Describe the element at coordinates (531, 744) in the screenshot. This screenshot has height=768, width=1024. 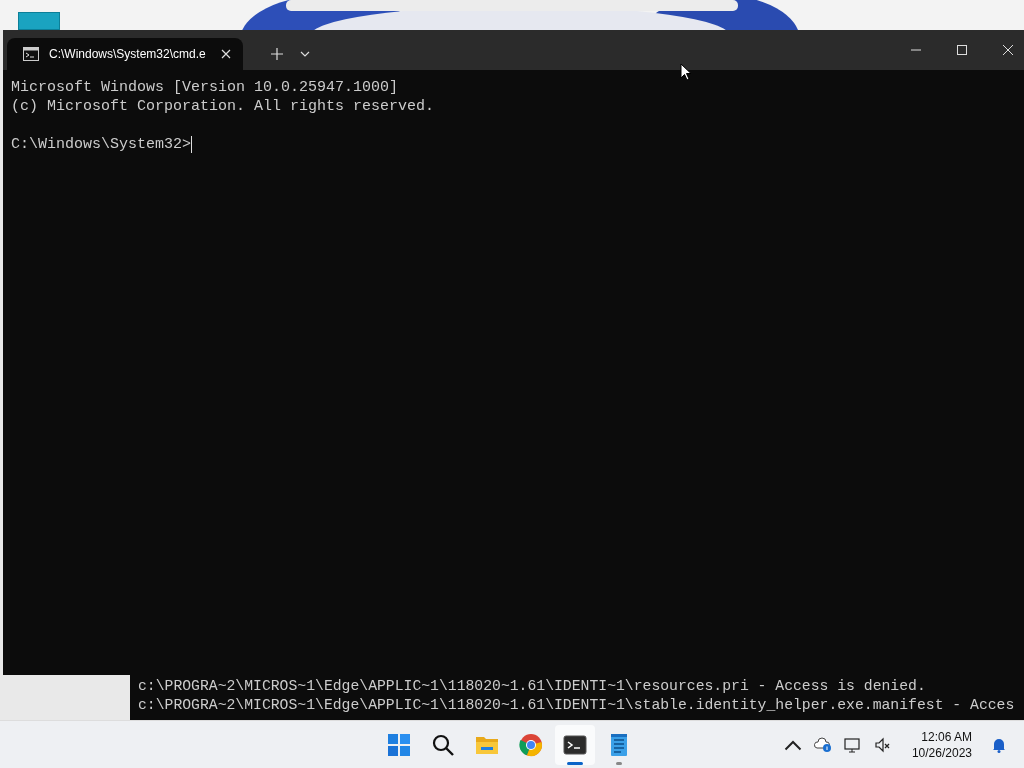
I see `browser-icon` at that location.